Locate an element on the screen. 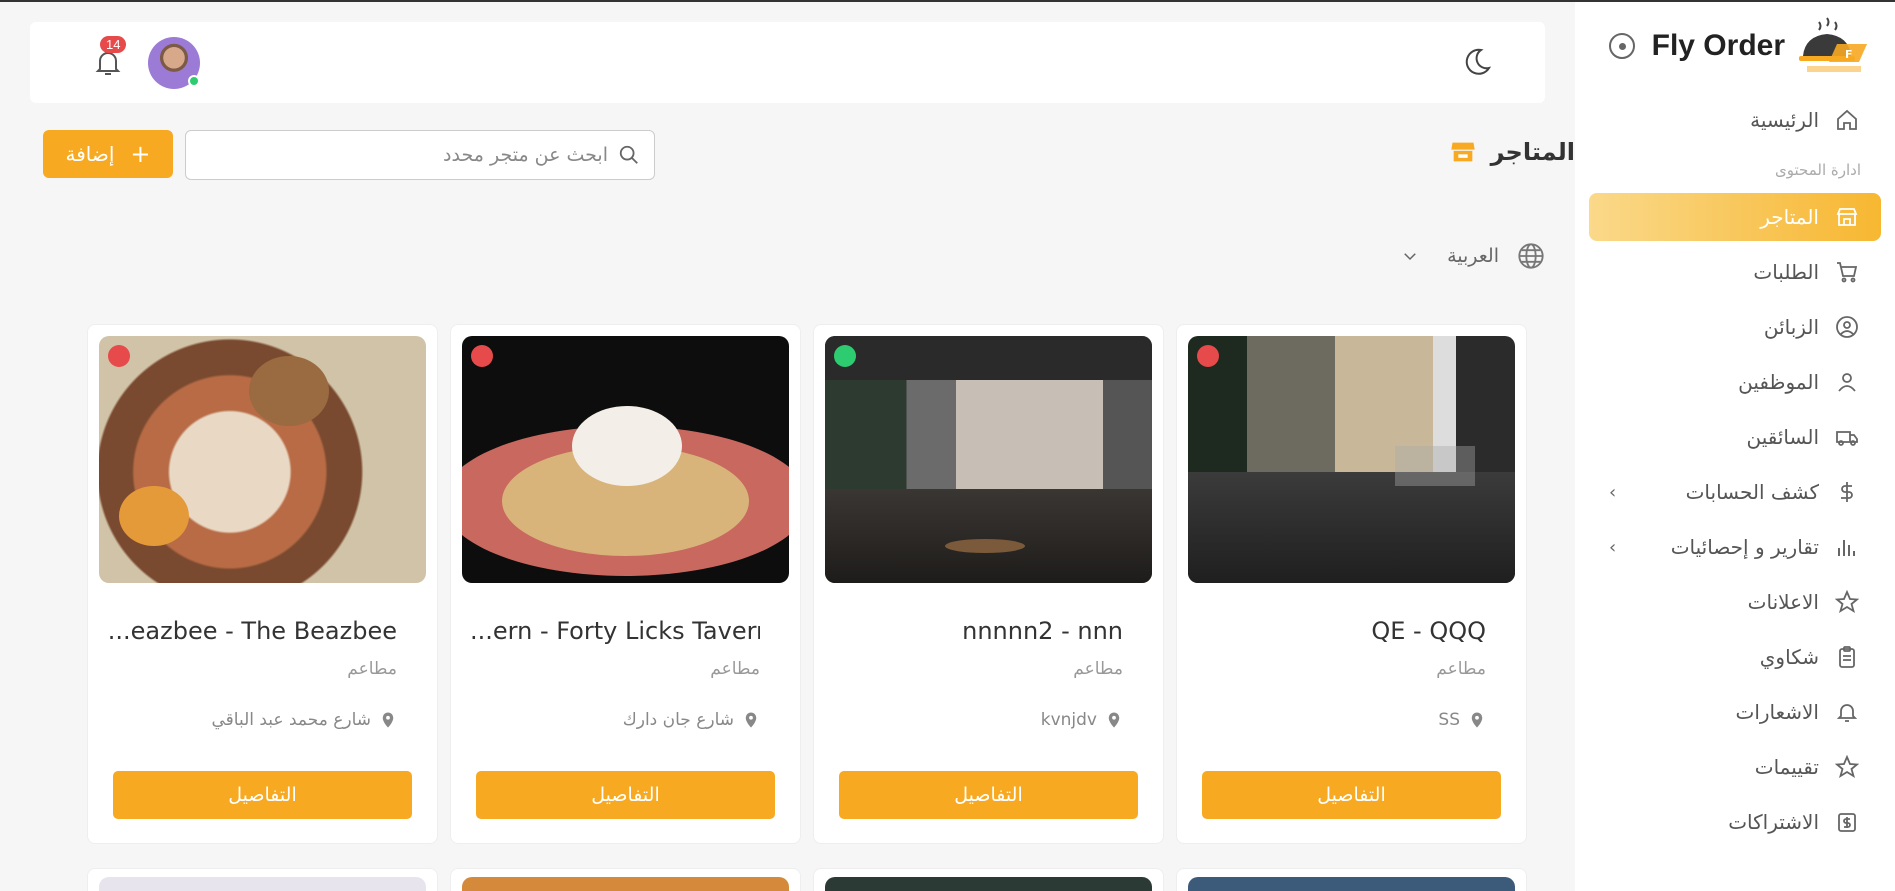 Image resolution: width=1895 pixels, height=891 pixels. chevron-down-icon is located at coordinates (1410, 257).